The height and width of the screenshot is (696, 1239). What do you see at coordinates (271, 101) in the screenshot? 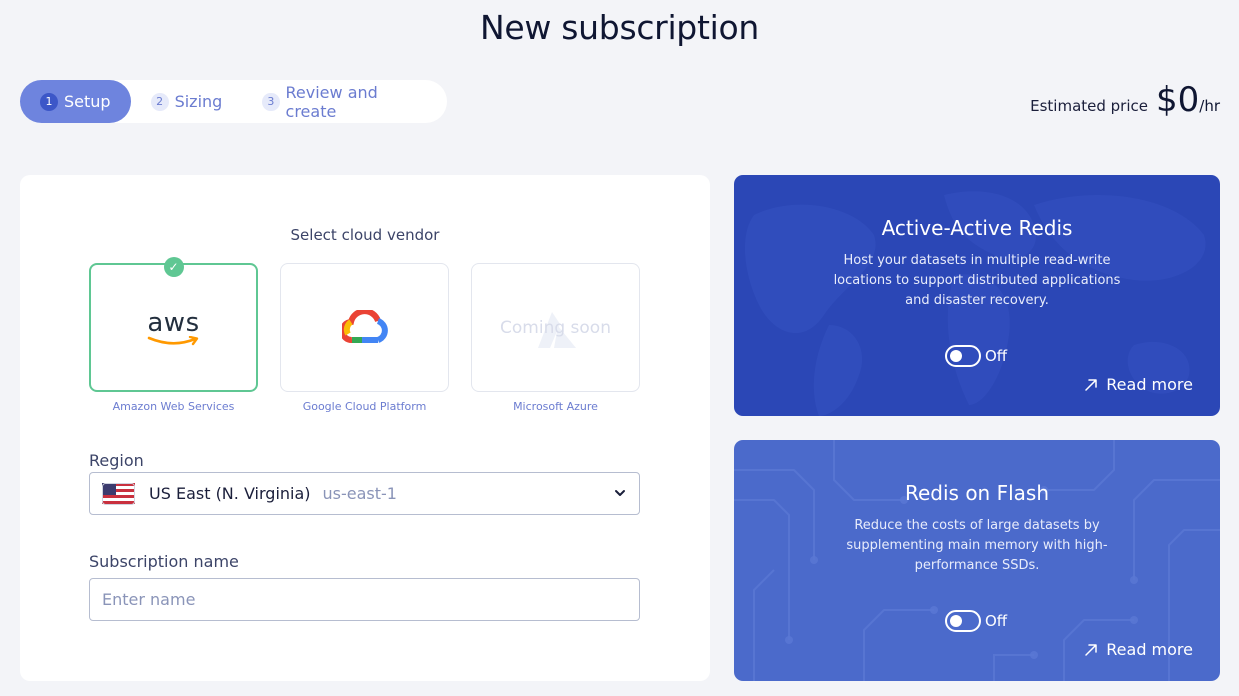
I see `step-number: 3` at bounding box center [271, 101].